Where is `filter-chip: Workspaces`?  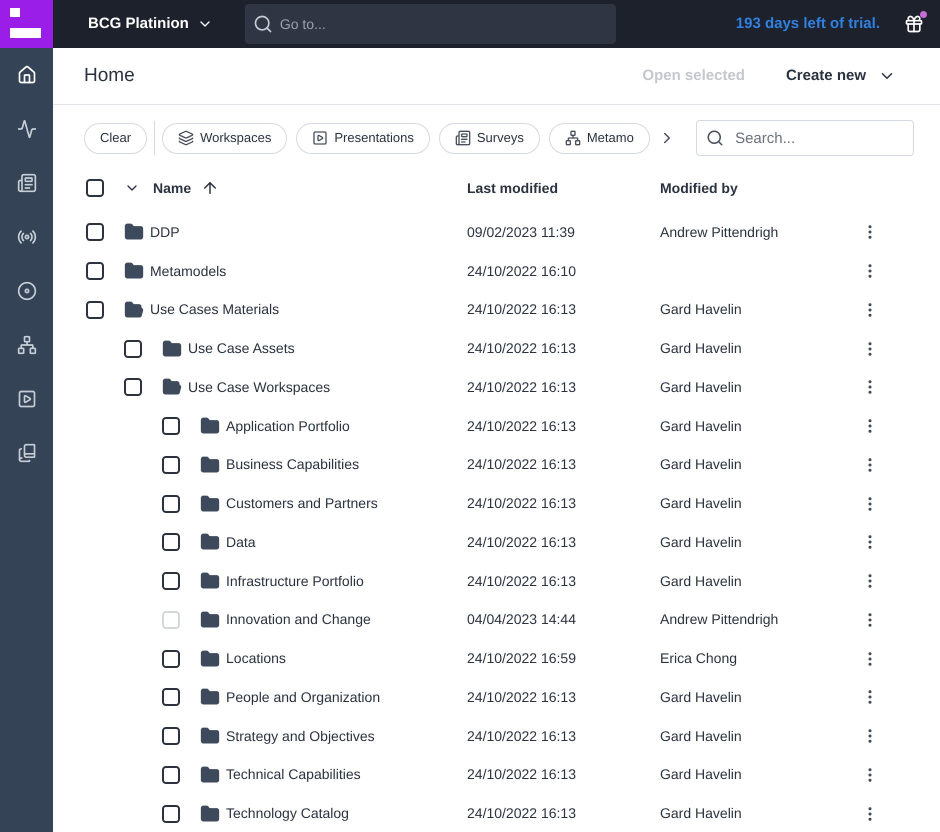 filter-chip: Workspaces is located at coordinates (225, 138).